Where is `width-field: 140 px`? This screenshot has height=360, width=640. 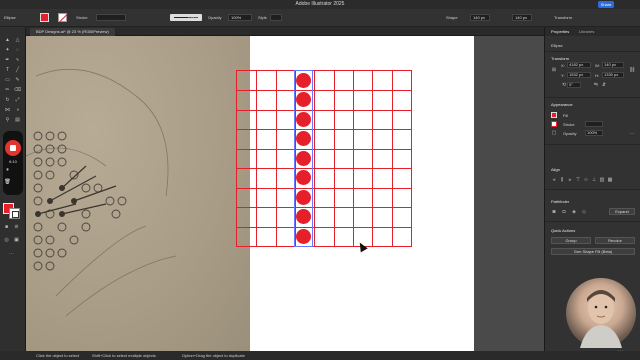
width-field: 140 px is located at coordinates (480, 17).